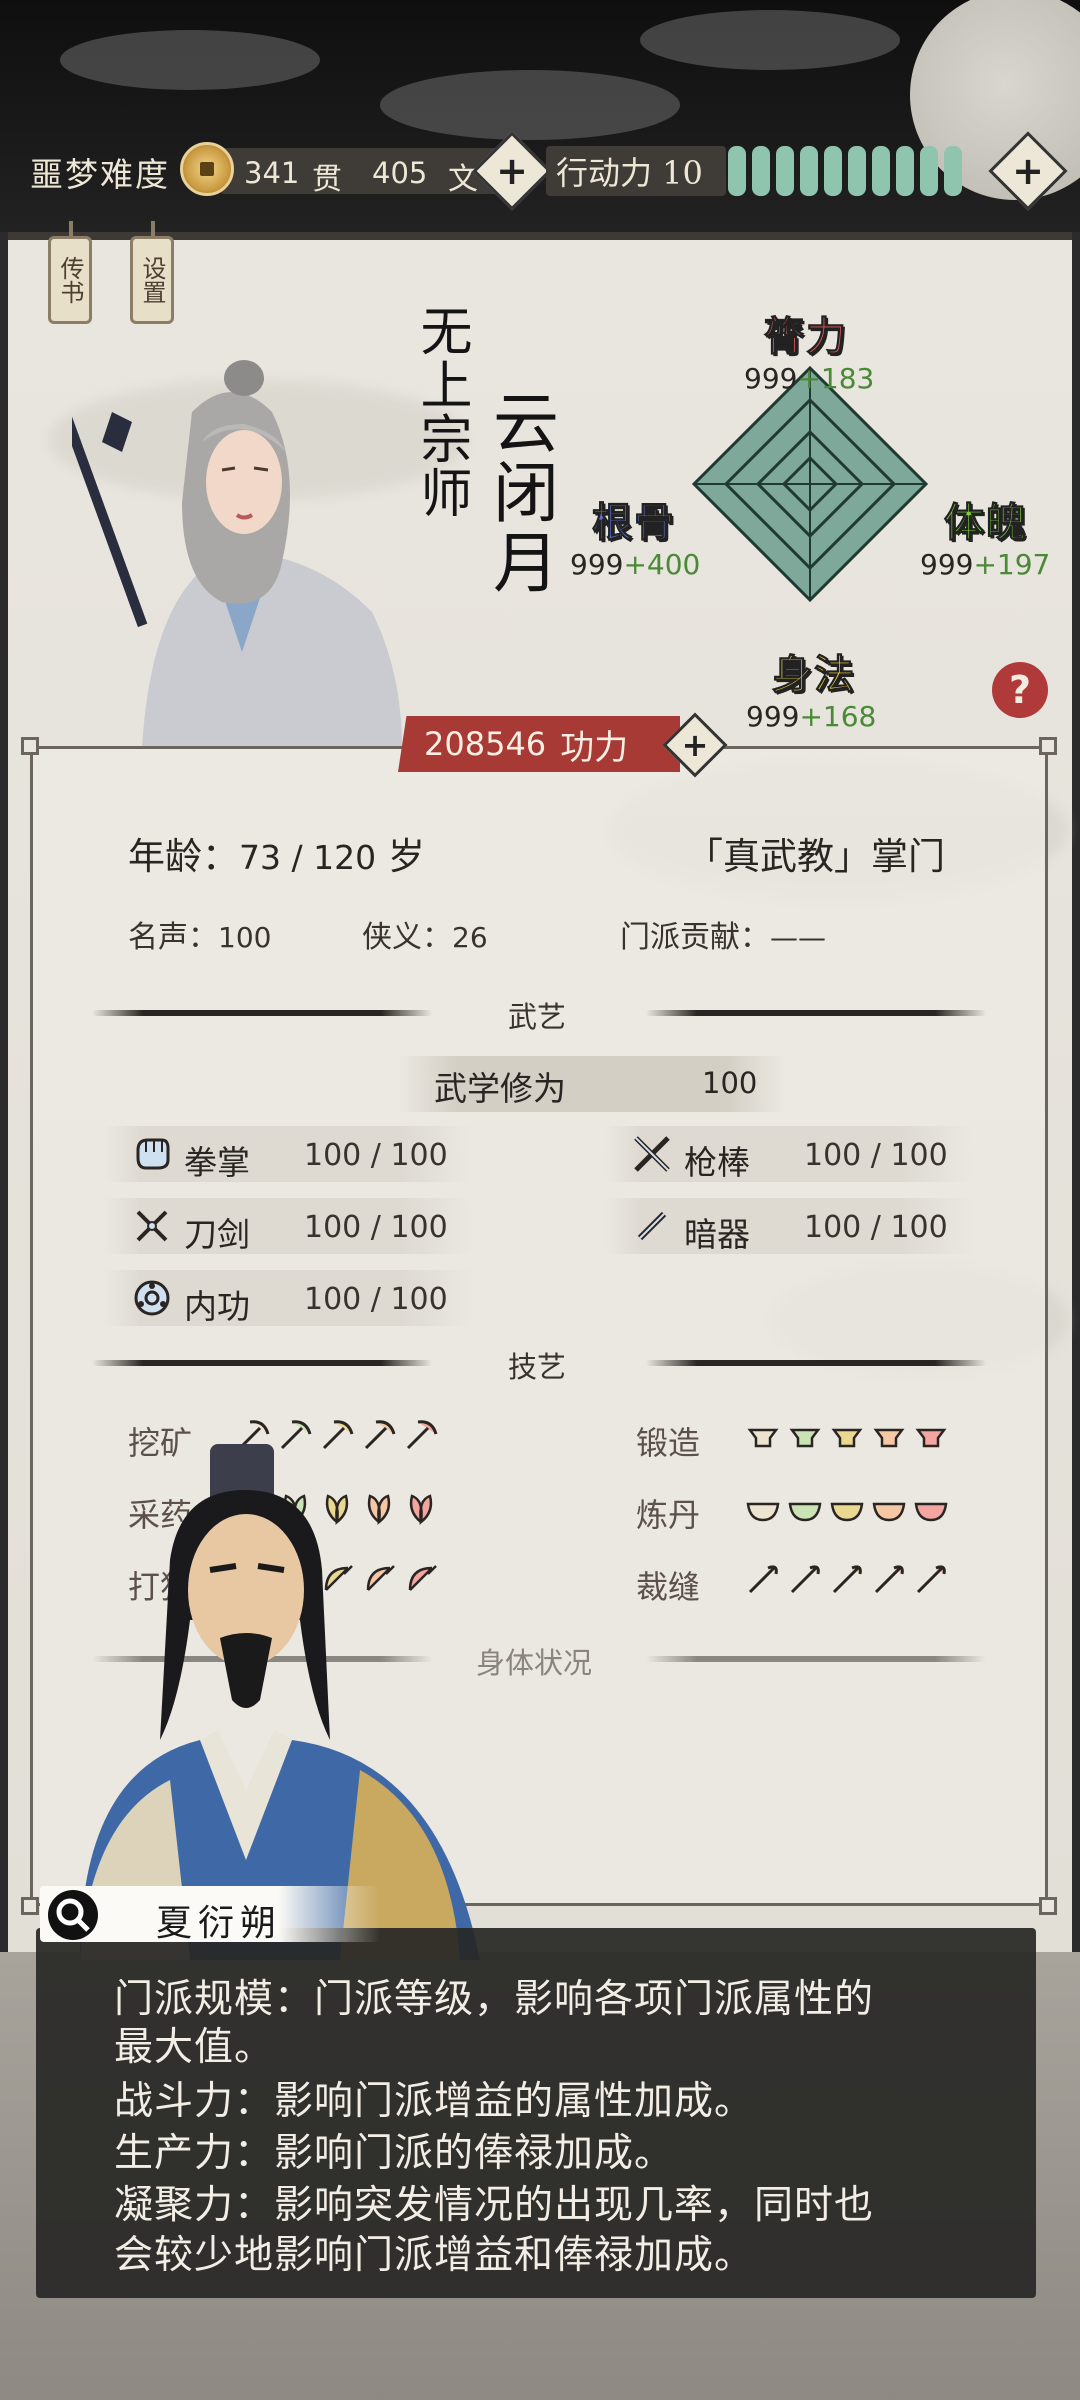 Image resolution: width=1080 pixels, height=2400 pixels. Describe the element at coordinates (245, 937) in the screenshot. I see `fame-value: 100` at that location.